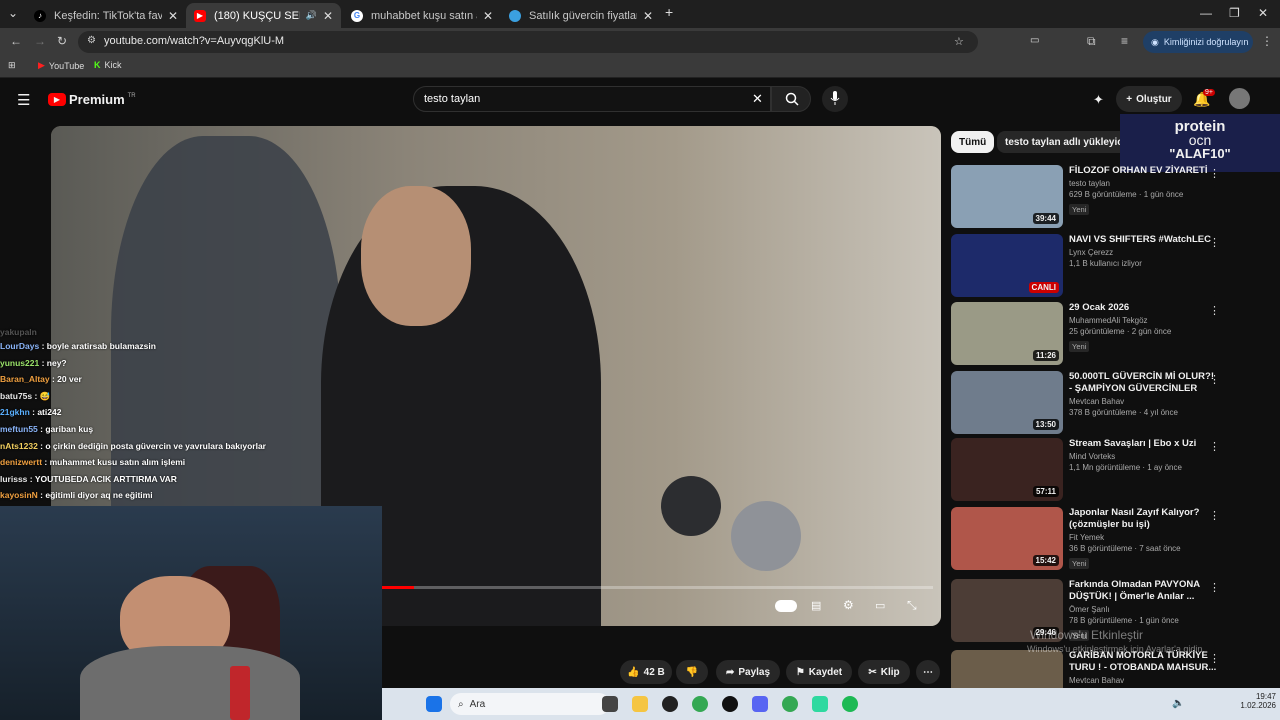 Image resolution: width=1280 pixels, height=720 pixels. What do you see at coordinates (1144, 183) in the screenshot?
I see `channel-name: testo taylan` at bounding box center [1144, 183].